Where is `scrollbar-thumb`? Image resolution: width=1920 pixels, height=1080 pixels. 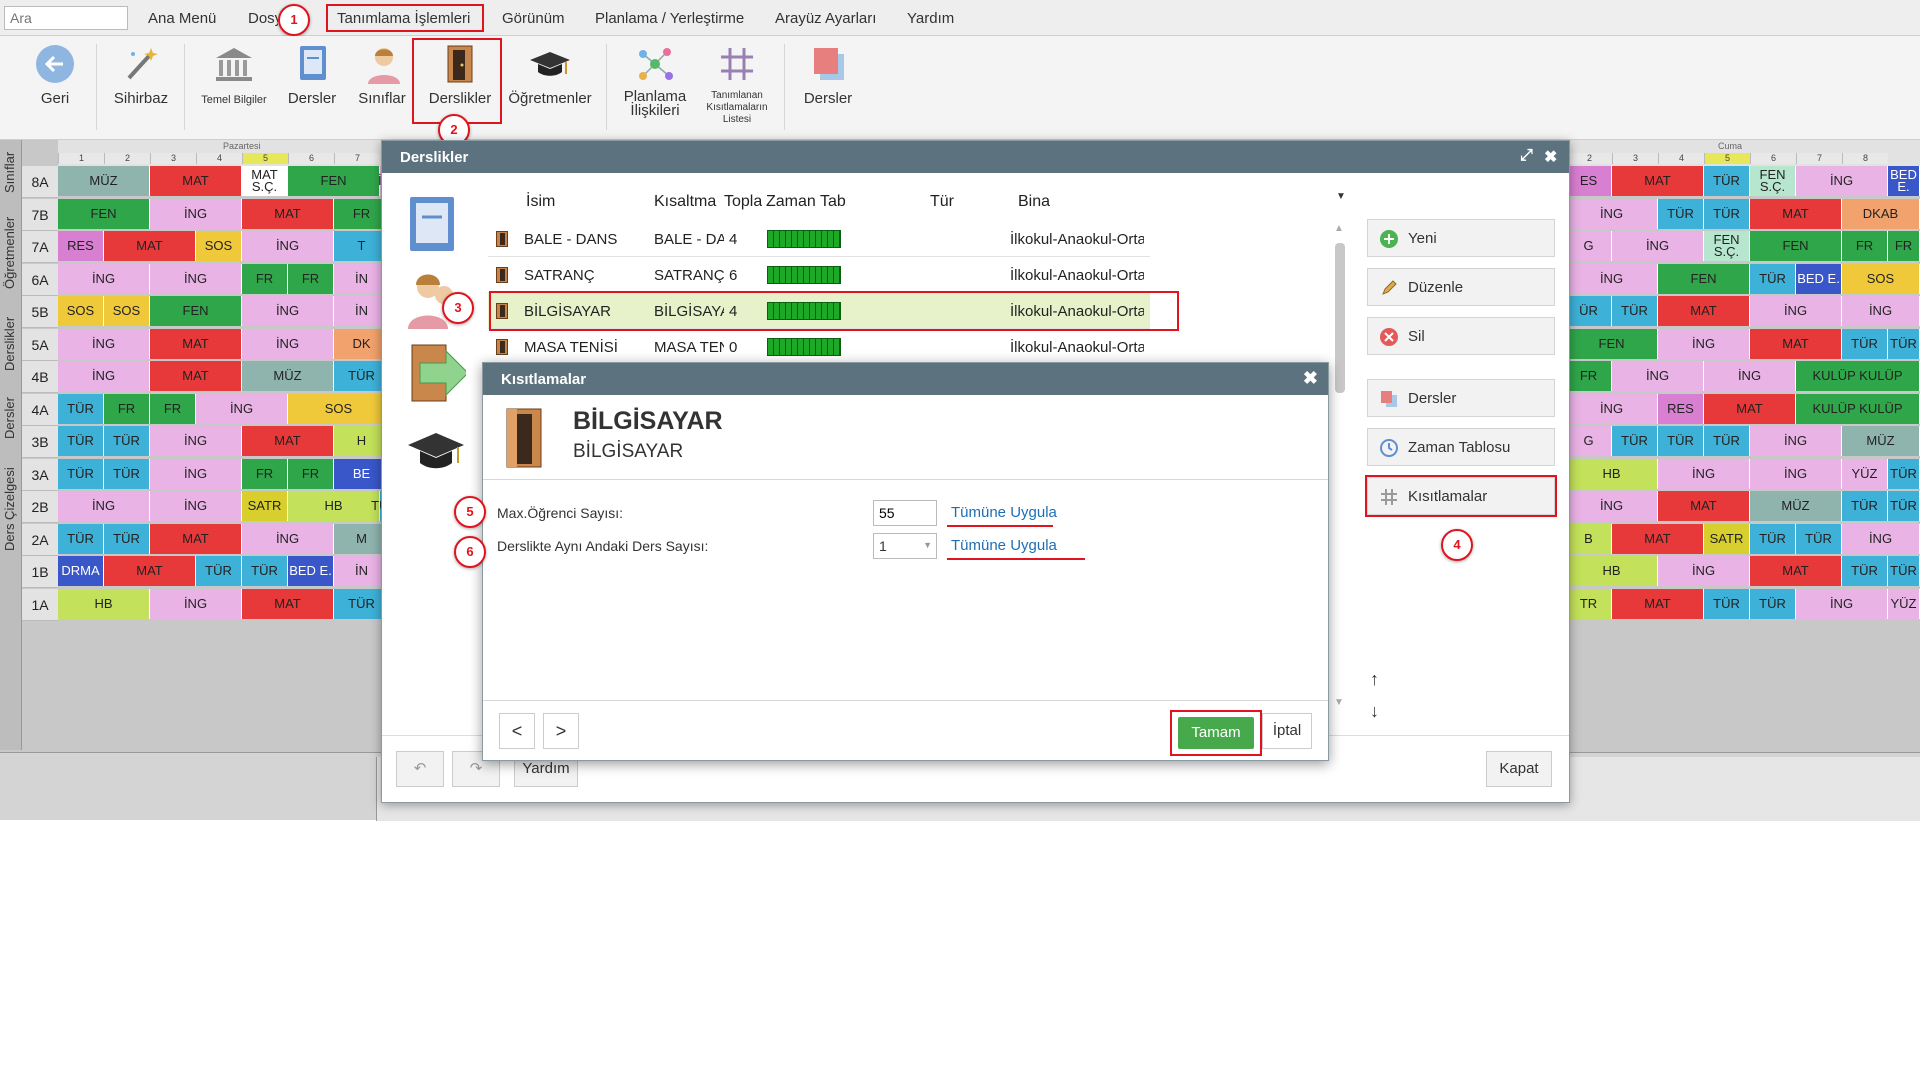
scrollbar-thumb is located at coordinates (1340, 318).